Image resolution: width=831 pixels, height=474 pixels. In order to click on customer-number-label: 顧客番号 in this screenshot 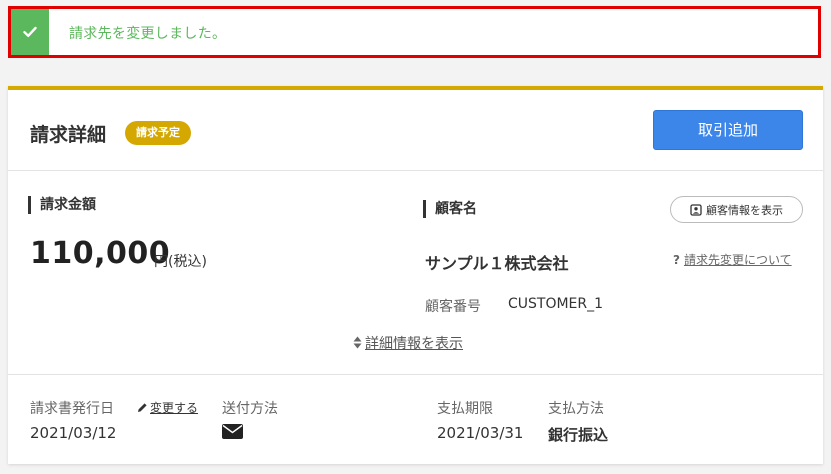, I will do `click(453, 307)`.